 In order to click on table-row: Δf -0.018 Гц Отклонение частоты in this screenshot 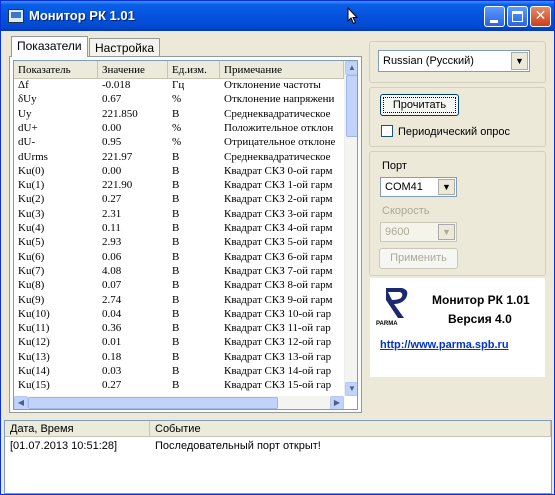, I will do `click(179, 86)`.